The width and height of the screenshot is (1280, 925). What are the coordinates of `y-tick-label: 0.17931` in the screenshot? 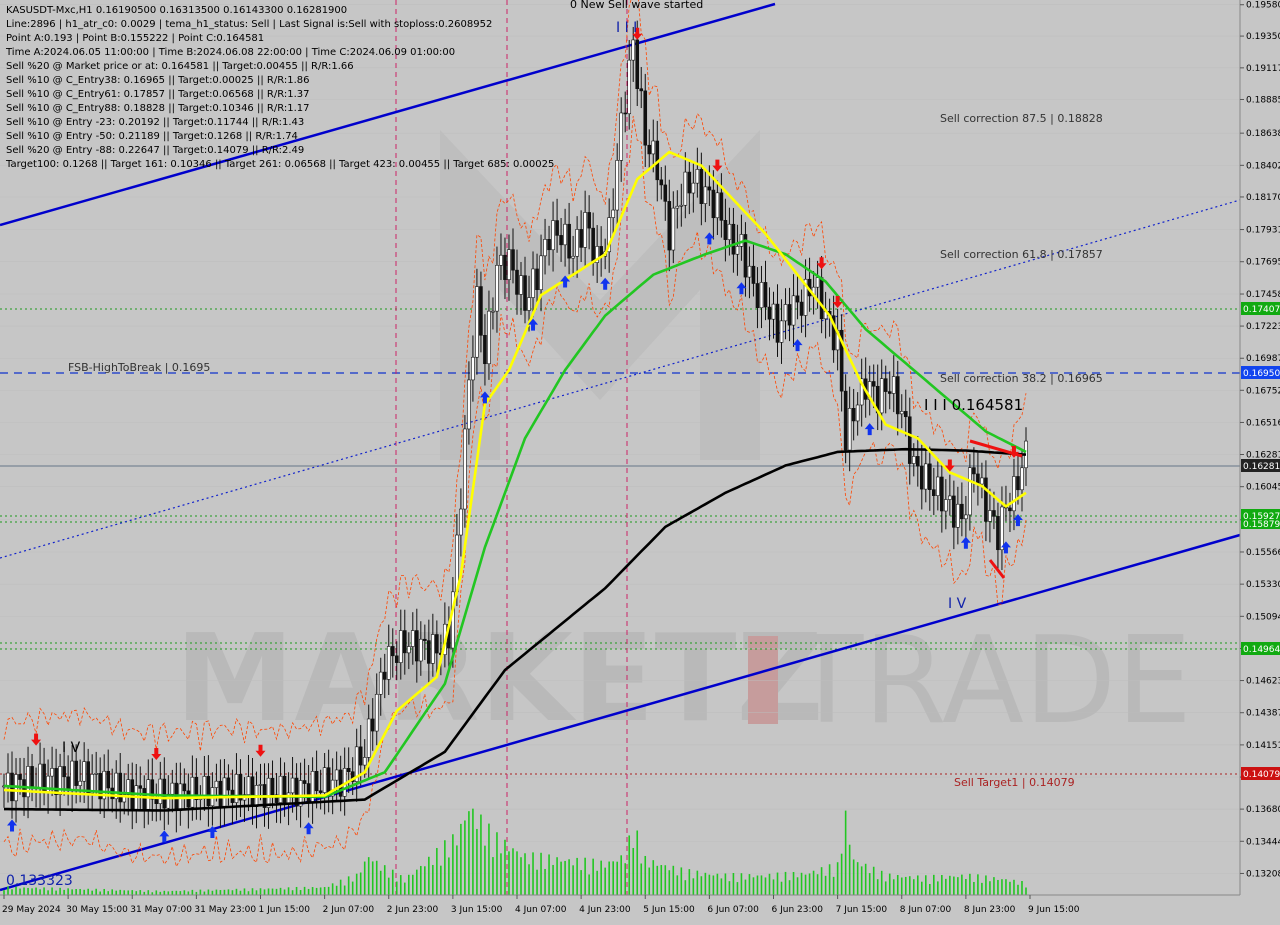 It's located at (1263, 231).